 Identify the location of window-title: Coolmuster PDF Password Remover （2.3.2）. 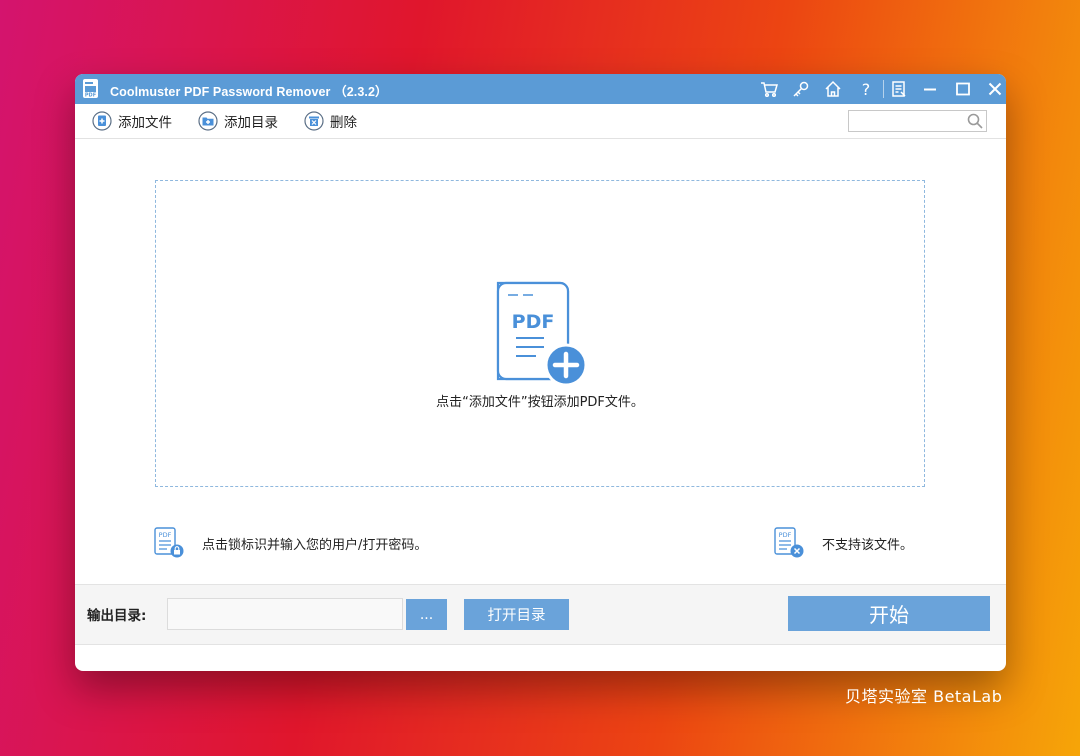
(249, 92).